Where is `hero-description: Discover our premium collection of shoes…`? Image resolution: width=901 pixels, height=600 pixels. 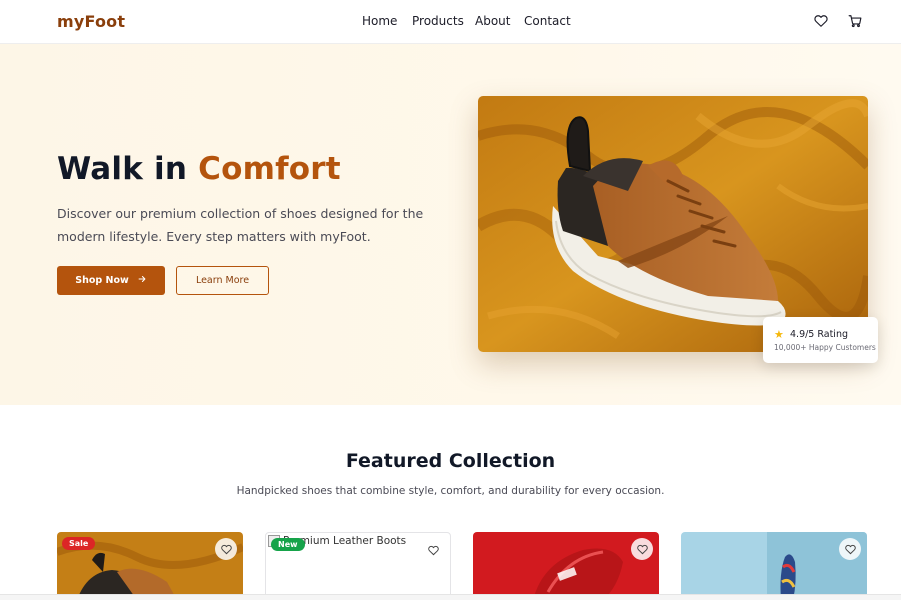 hero-description: Discover our premium collection of shoes… is located at coordinates (240, 225).